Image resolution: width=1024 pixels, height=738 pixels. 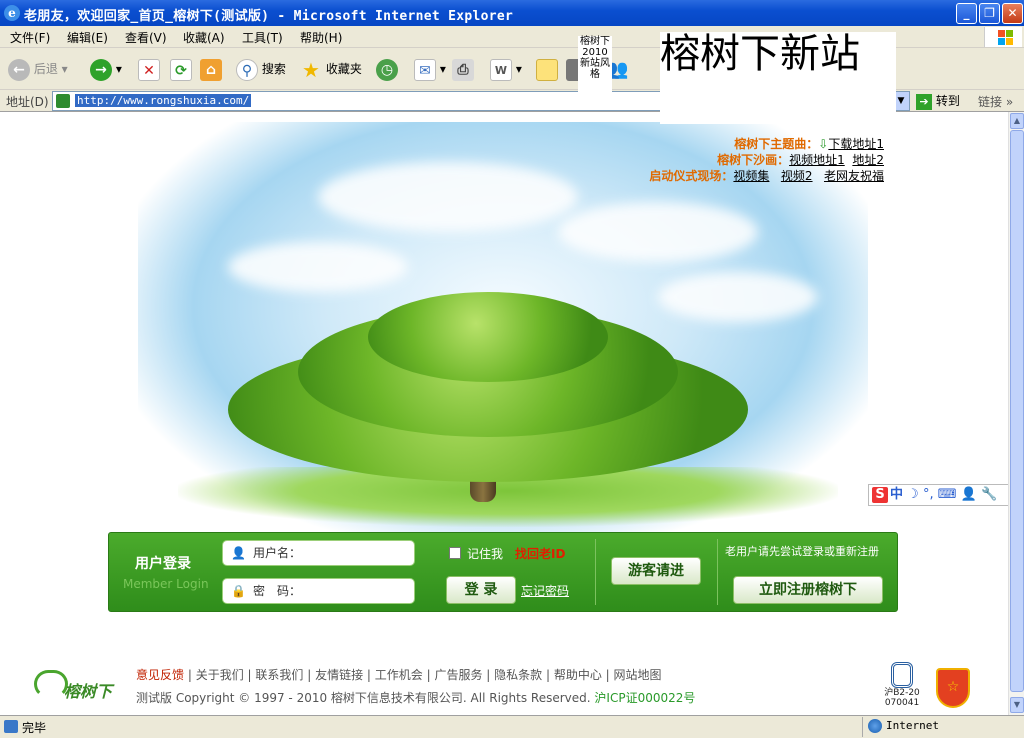 What do you see at coordinates (540, 553) in the screenshot?
I see `recover-id-link: 找回老ID` at bounding box center [540, 553].